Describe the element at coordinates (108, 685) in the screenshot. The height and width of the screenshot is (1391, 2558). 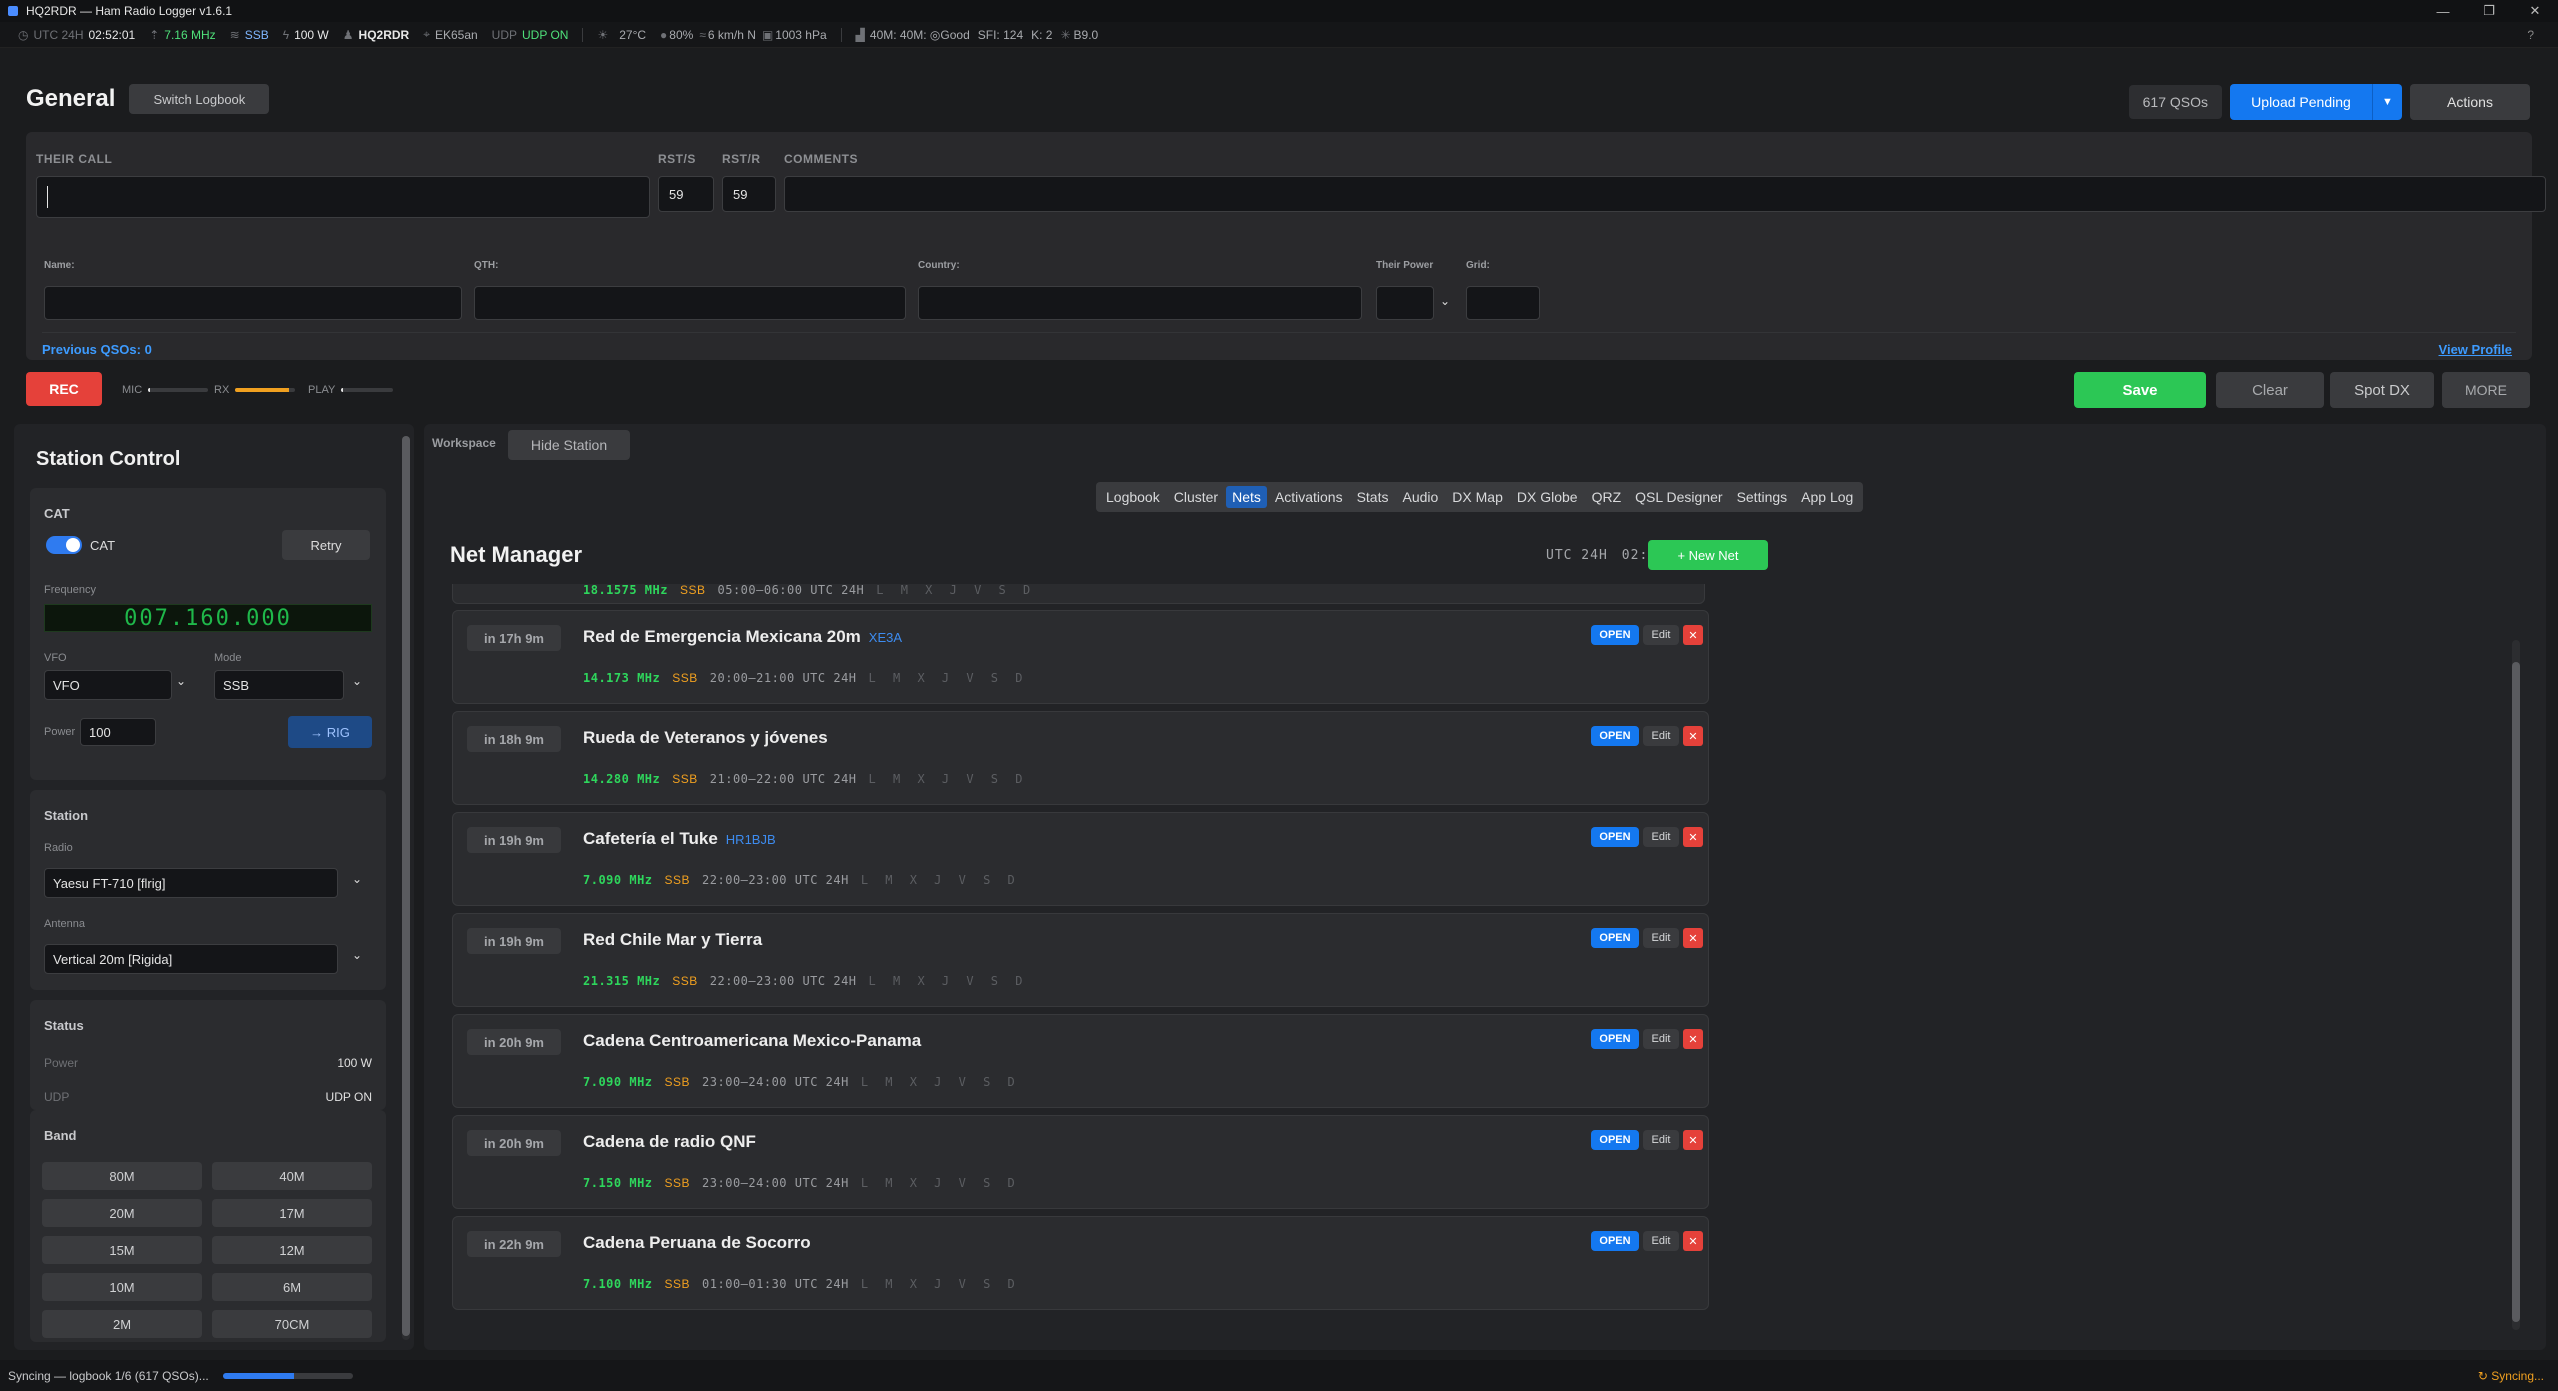
I see `vfo-select: VFO` at that location.